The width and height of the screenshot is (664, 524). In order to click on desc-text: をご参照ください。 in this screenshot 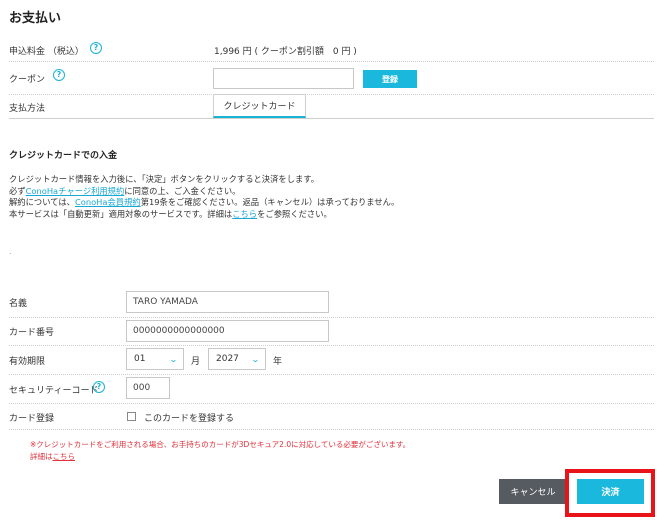, I will do `click(294, 213)`.